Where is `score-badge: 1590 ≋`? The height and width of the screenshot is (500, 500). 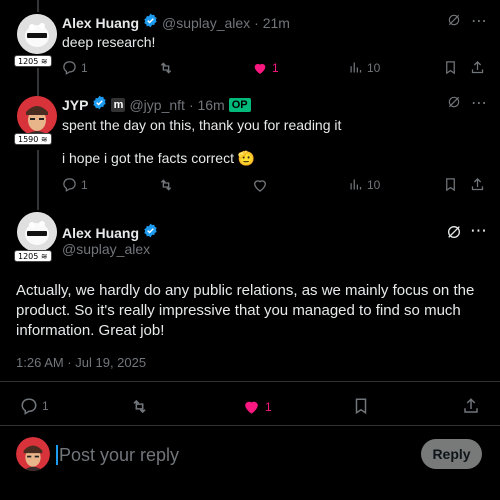 score-badge: 1590 ≋ is located at coordinates (33, 139).